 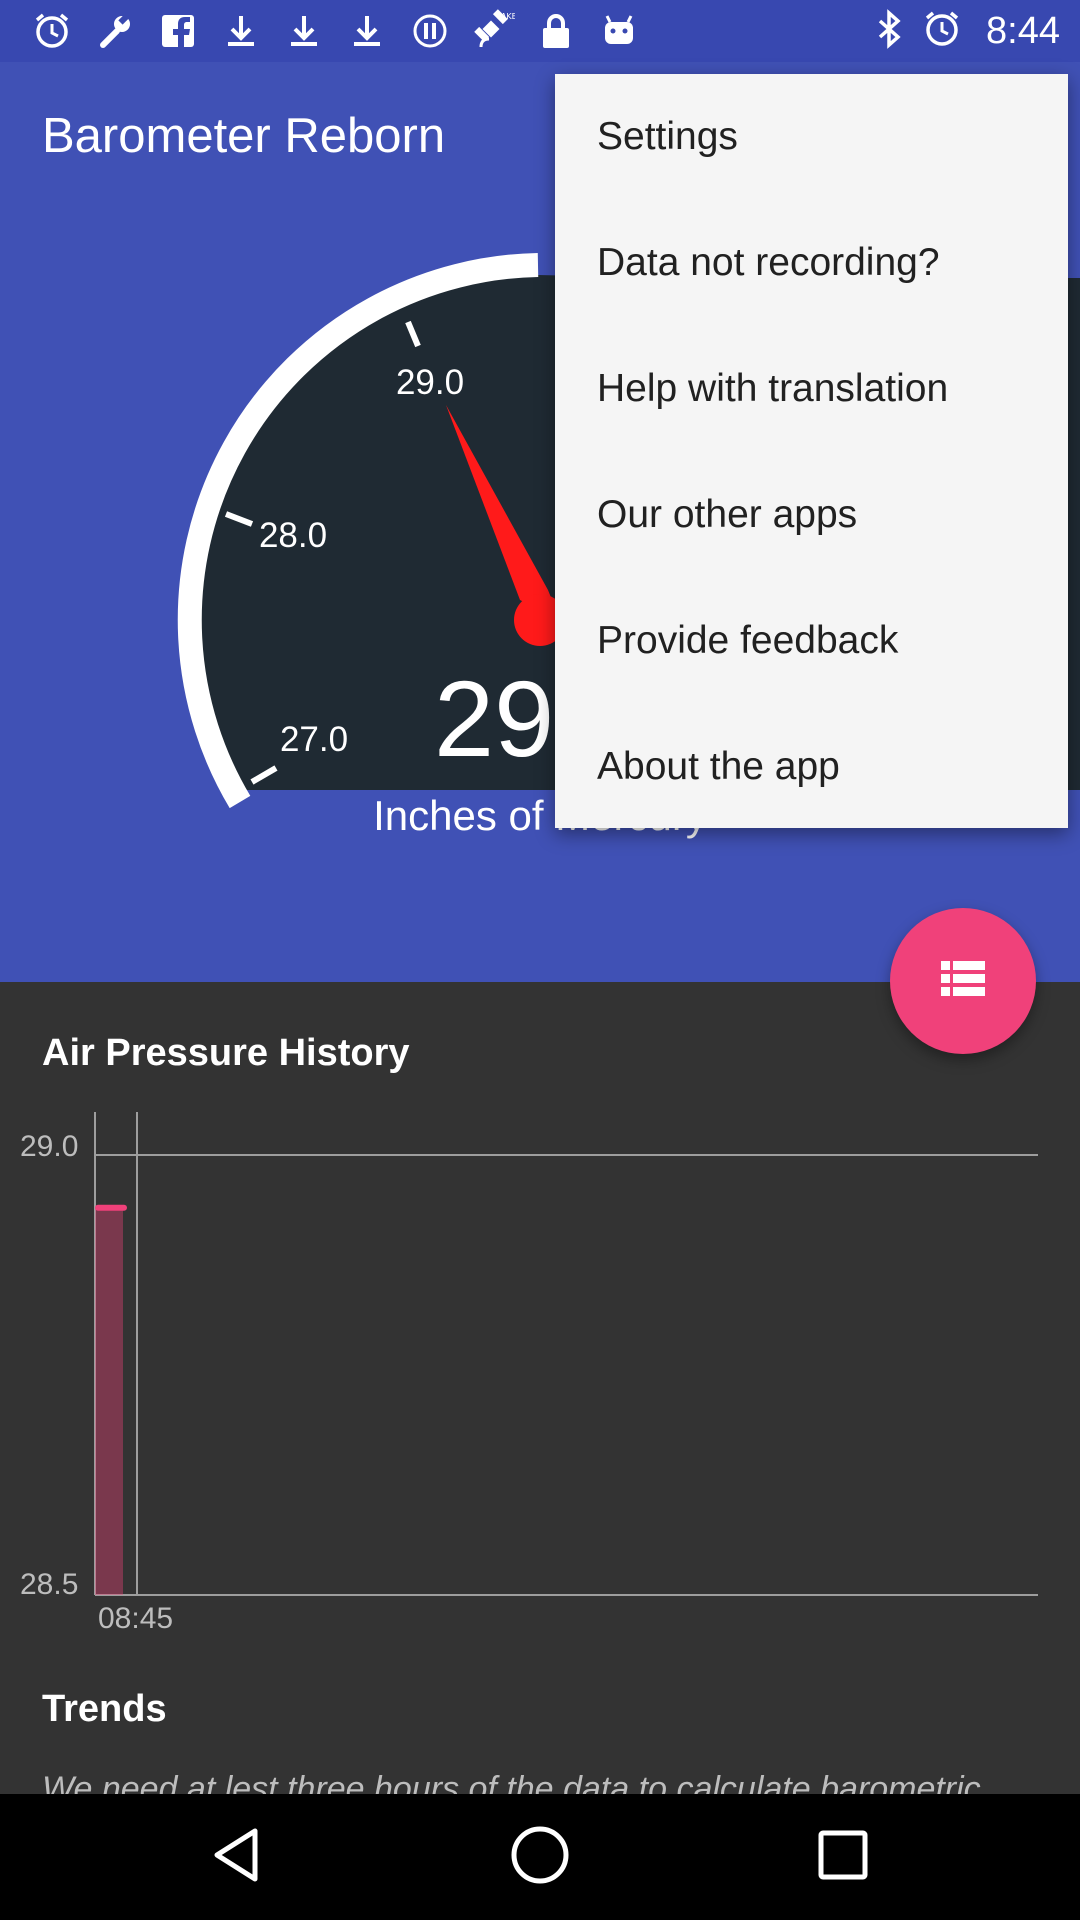 I want to click on x-tick-label: 08:45, so click(x=135, y=1618).